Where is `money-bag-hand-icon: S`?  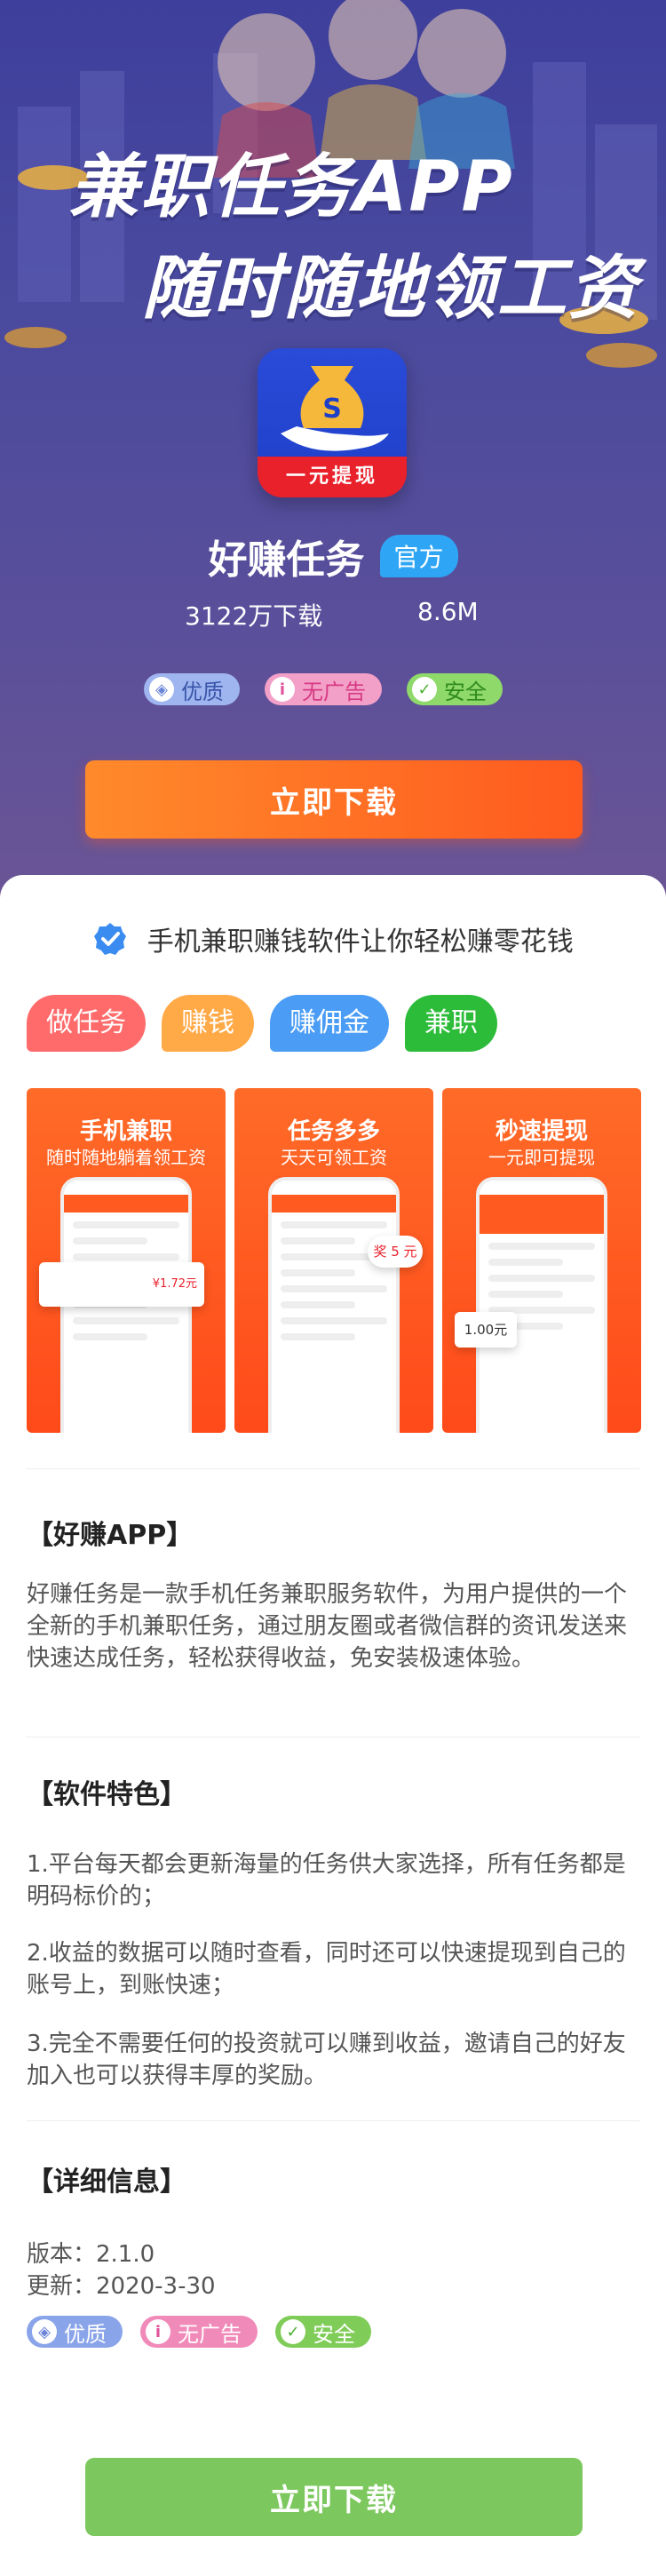 money-bag-hand-icon: S is located at coordinates (335, 408).